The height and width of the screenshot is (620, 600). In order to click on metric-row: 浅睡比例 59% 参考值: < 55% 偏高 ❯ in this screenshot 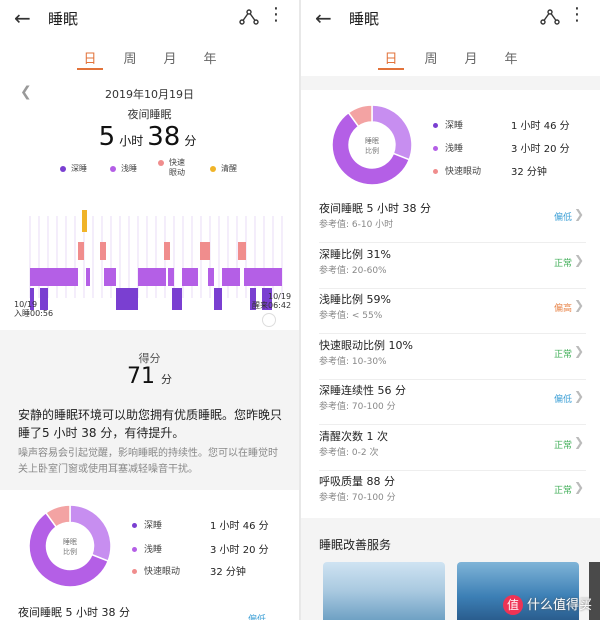, I will do `click(450, 311)`.